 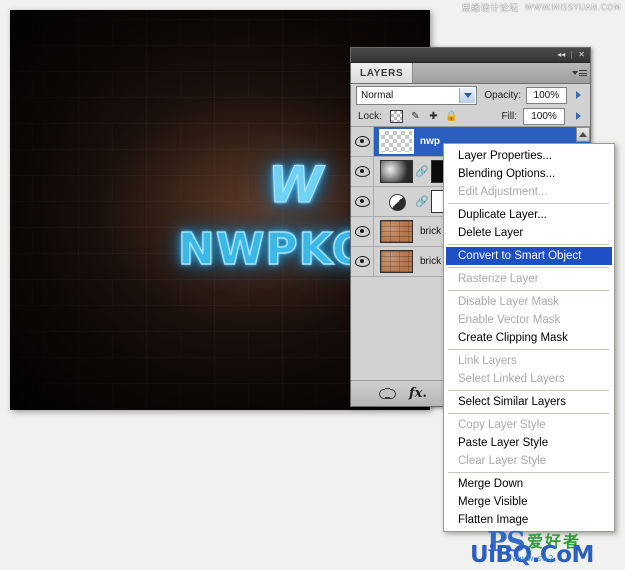 I want to click on panel-menu-lines-icon, so click(x=582, y=73).